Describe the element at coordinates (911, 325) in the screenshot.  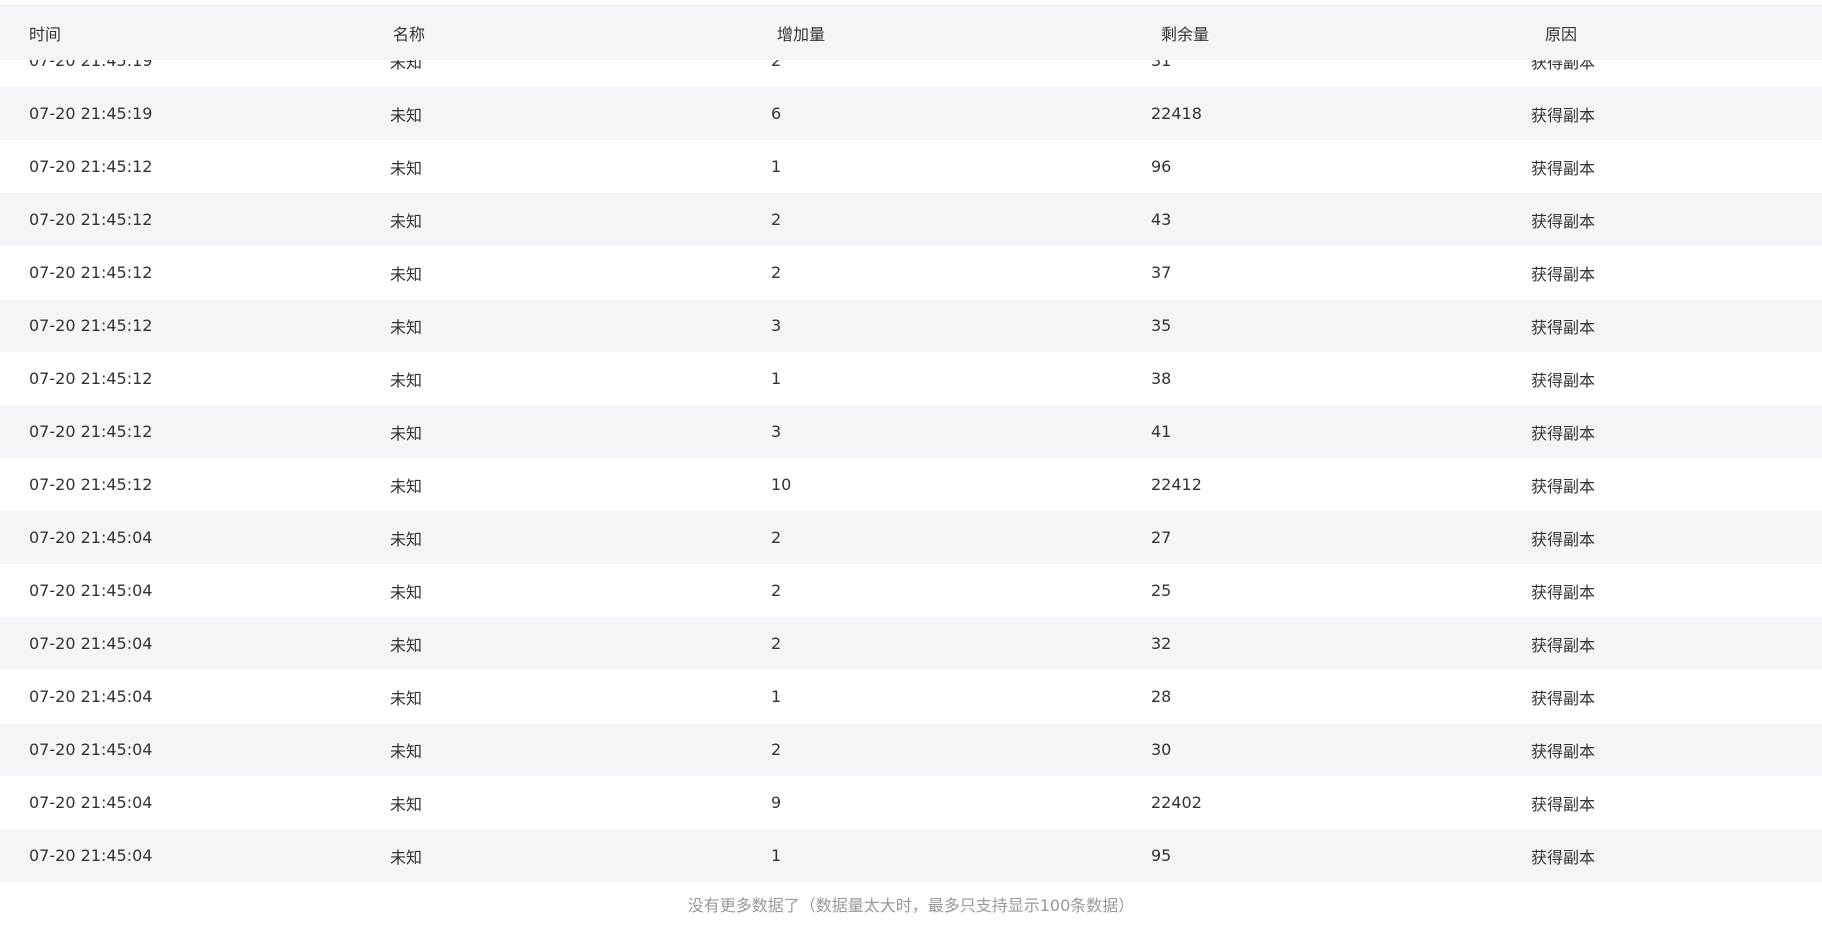
I see `table-row: 07-20 21:45:12 未知 3 35 获得副本` at that location.